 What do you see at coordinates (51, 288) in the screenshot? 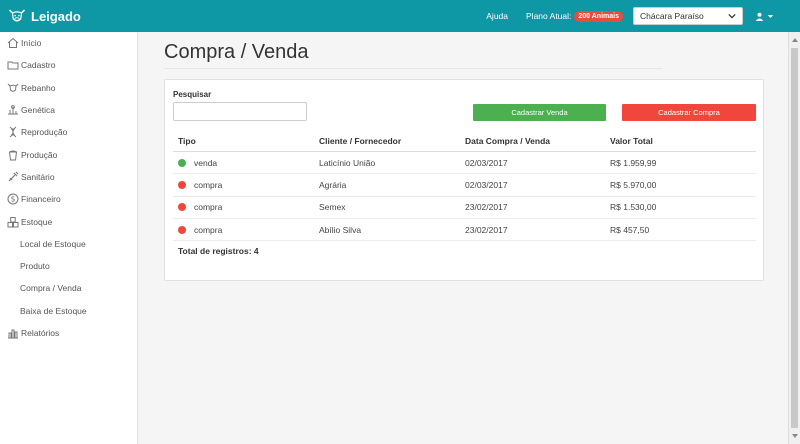
I see `sidebar-item-label: Compra / Venda` at bounding box center [51, 288].